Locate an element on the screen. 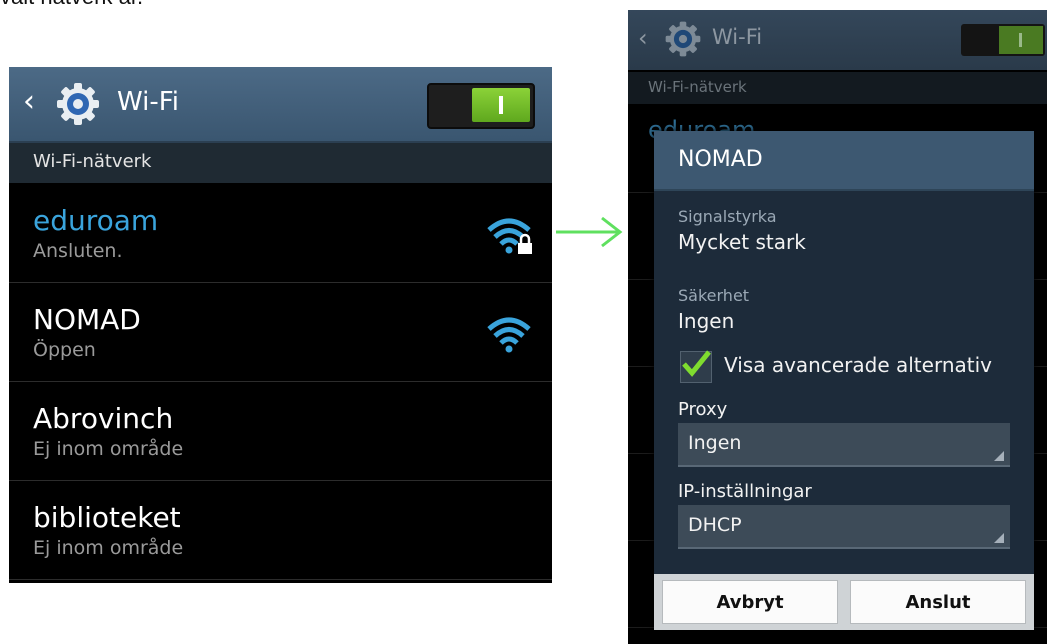 Image resolution: width=1047 pixels, height=644 pixels. network-row-abrovinch: Abrovinch Ej inom område is located at coordinates (280, 431).